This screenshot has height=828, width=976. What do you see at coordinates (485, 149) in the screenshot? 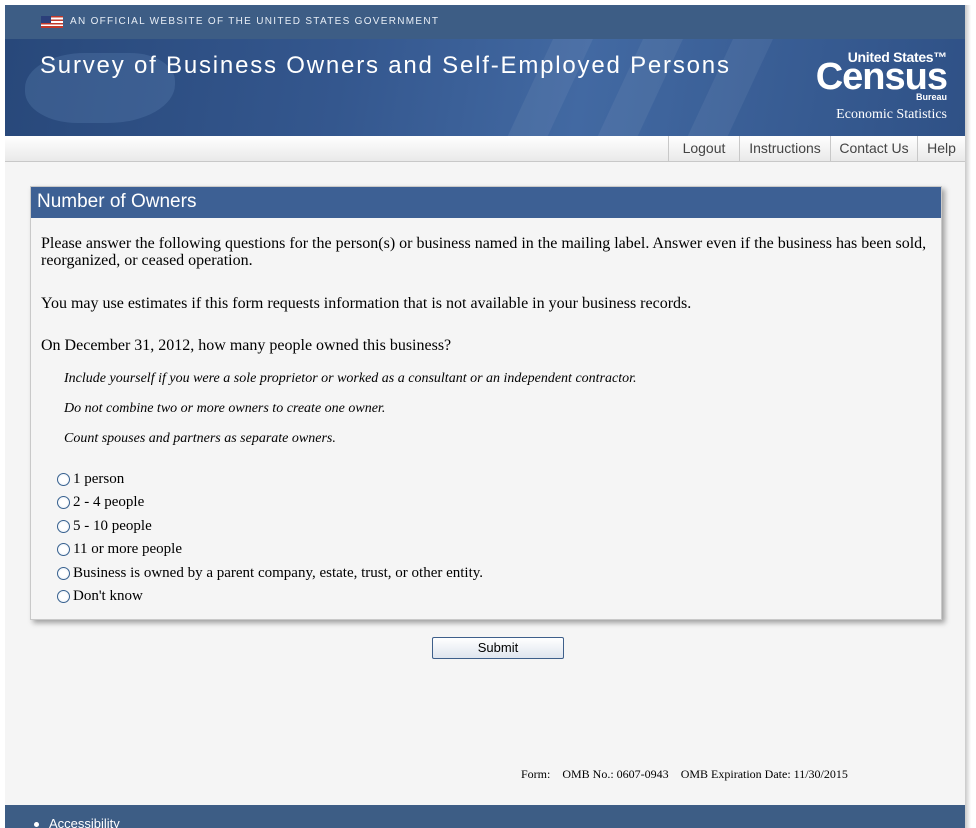
I see `top-nav: Logout Instructions Contact Us Help` at bounding box center [485, 149].